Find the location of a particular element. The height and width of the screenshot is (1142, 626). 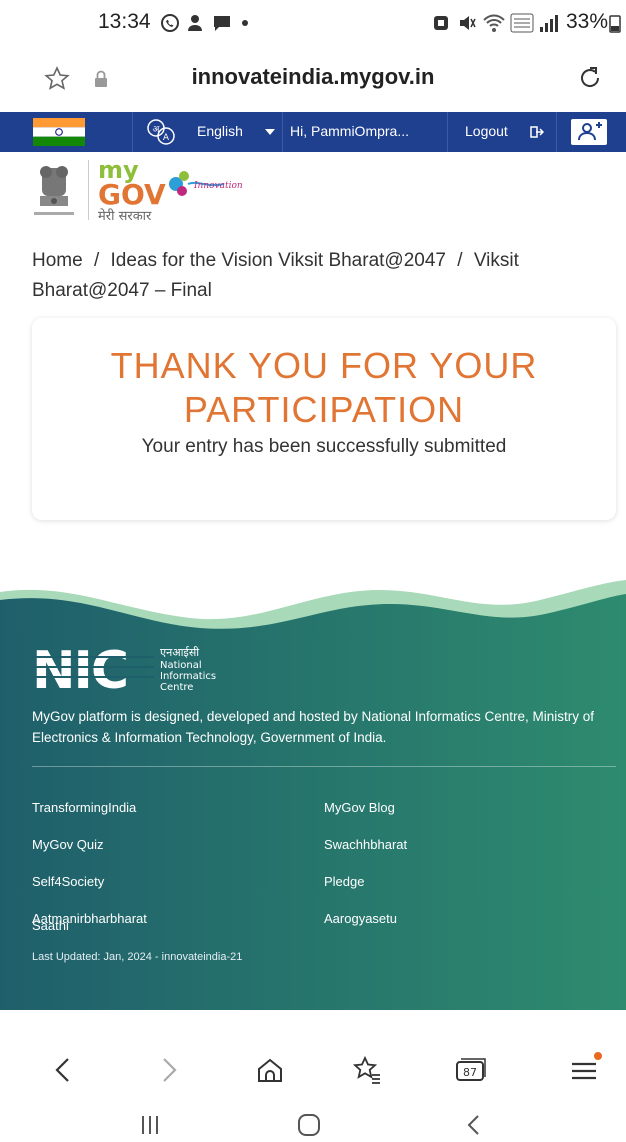

footer-link-mygov-quiz: MyGov Quiz is located at coordinates (68, 844).